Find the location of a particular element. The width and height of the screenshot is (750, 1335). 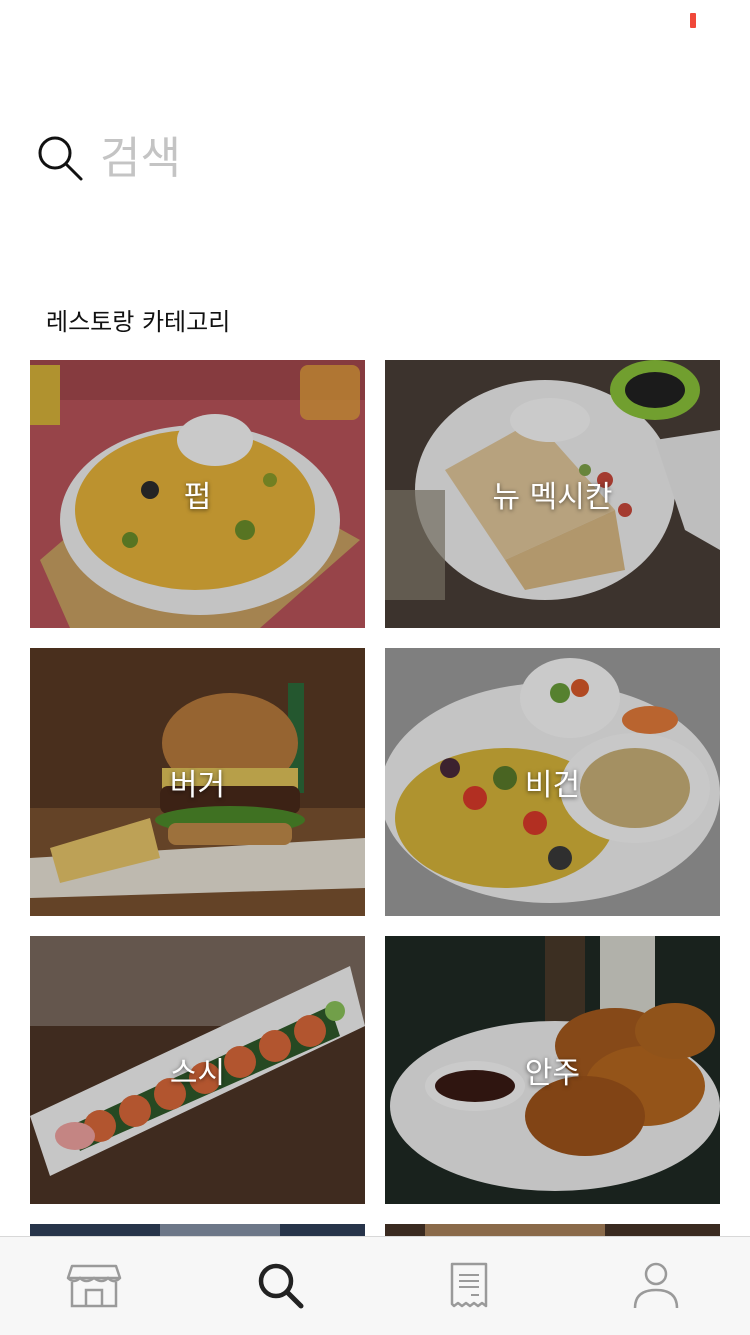

category-label: 스시 is located at coordinates (197, 1073).